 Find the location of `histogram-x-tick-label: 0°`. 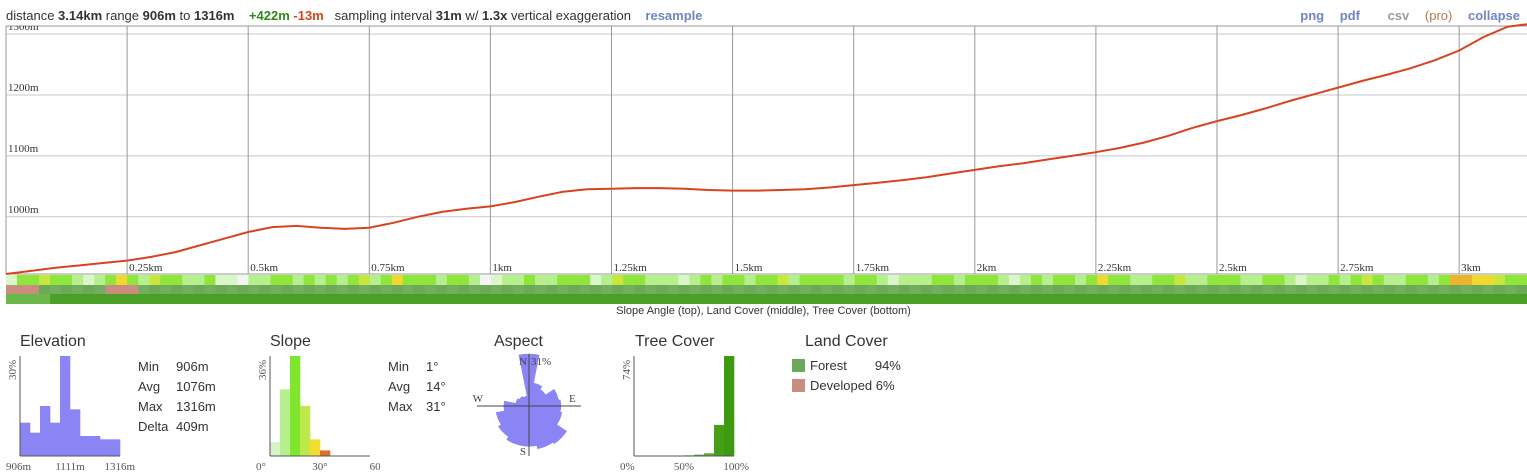

histogram-x-tick-label: 0° is located at coordinates (261, 466).